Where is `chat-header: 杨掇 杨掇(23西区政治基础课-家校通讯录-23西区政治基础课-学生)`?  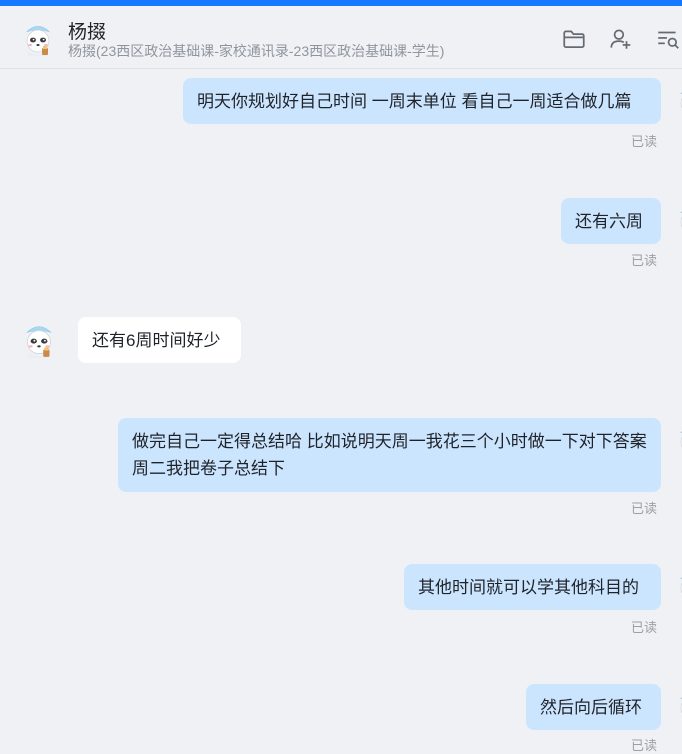
chat-header: 杨掇 杨掇(23西区政治基础课-家校通讯录-23西区政治基础课-学生) is located at coordinates (341, 37).